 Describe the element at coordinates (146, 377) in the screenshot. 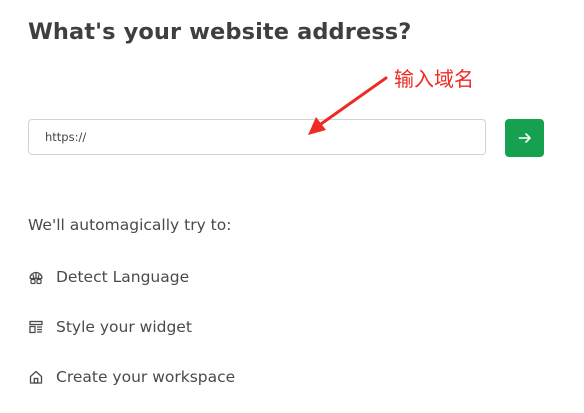

I see `feature-label: Create your workspace` at that location.